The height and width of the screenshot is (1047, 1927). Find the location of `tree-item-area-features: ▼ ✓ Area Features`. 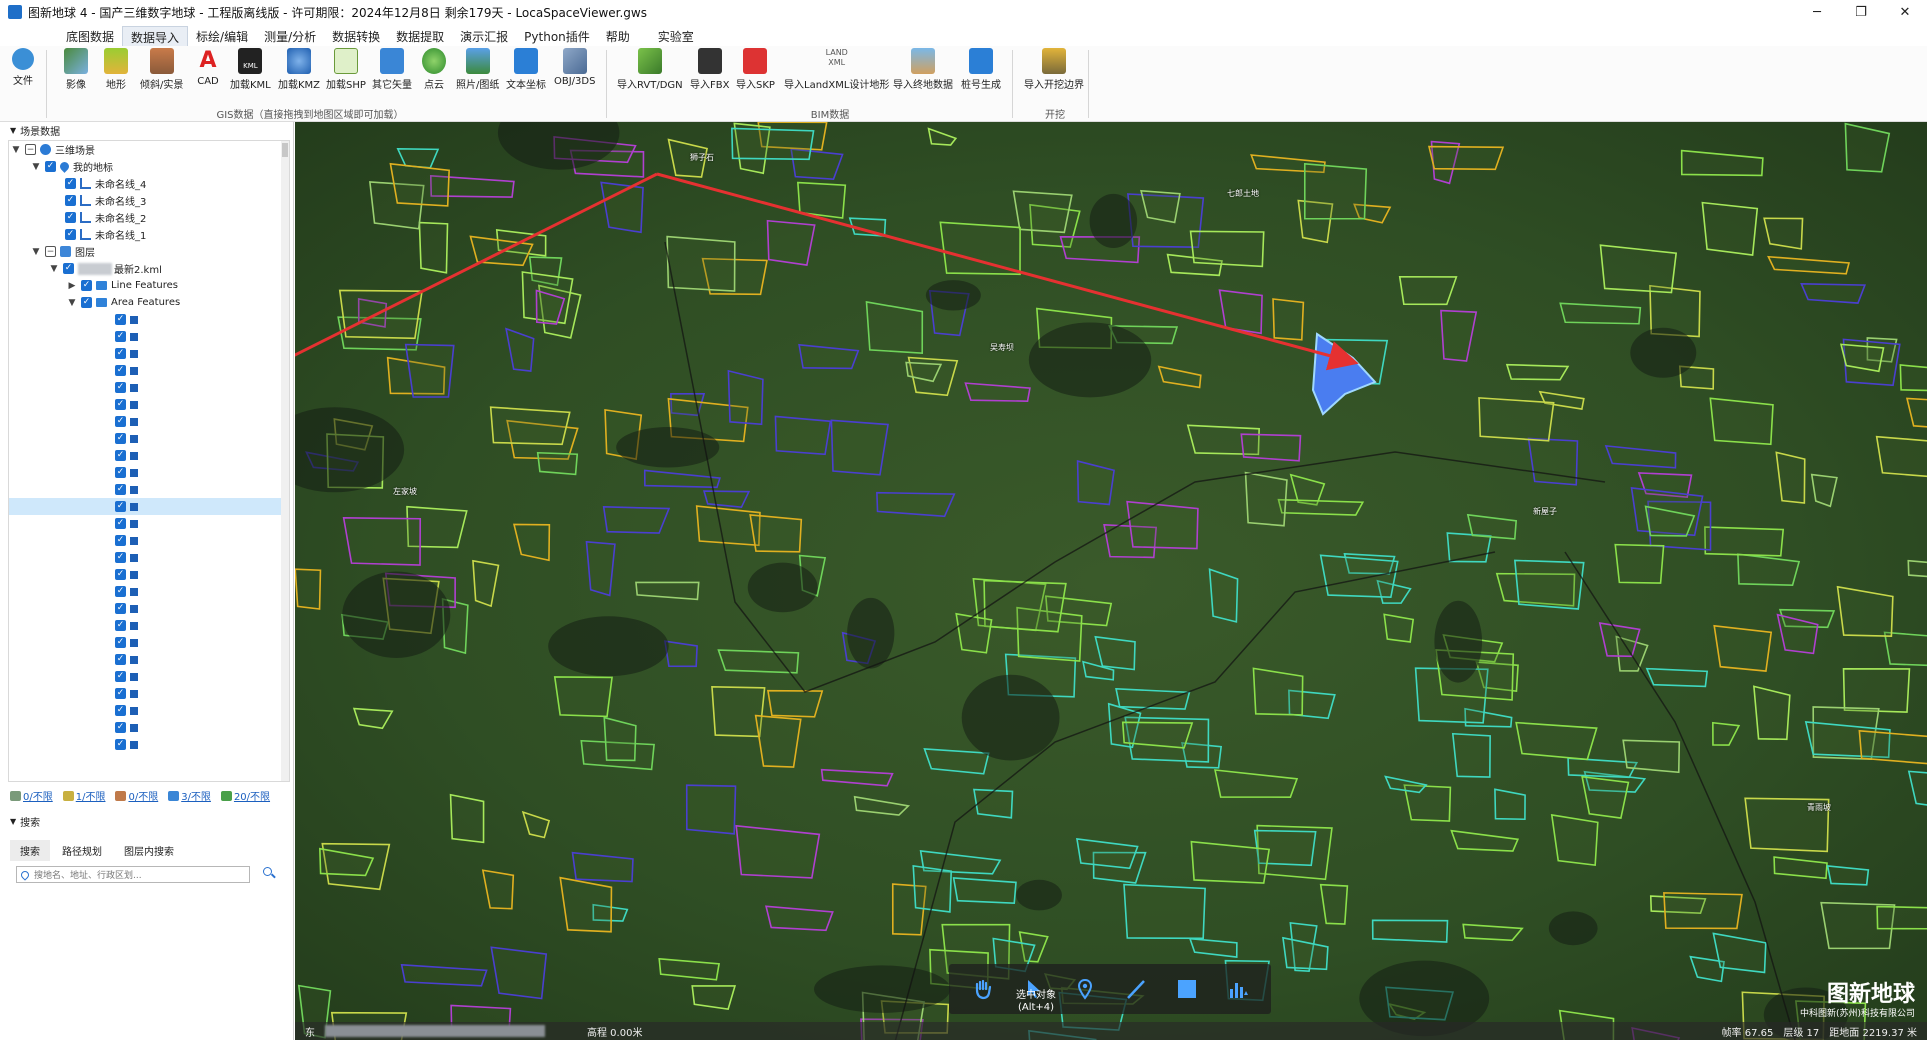

tree-item-area-features: ▼ ✓ Area Features is located at coordinates (149, 302).